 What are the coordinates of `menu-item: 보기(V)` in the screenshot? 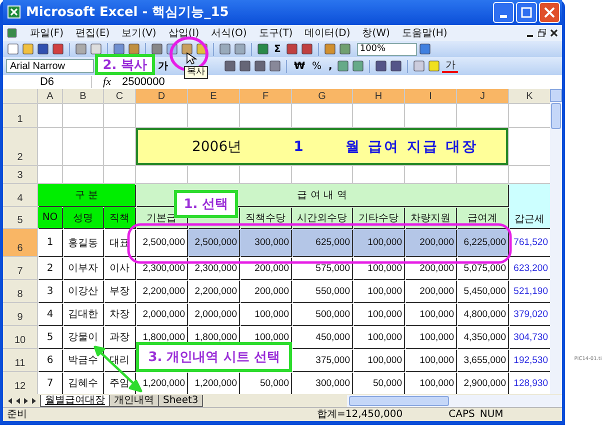 It's located at (139, 33).